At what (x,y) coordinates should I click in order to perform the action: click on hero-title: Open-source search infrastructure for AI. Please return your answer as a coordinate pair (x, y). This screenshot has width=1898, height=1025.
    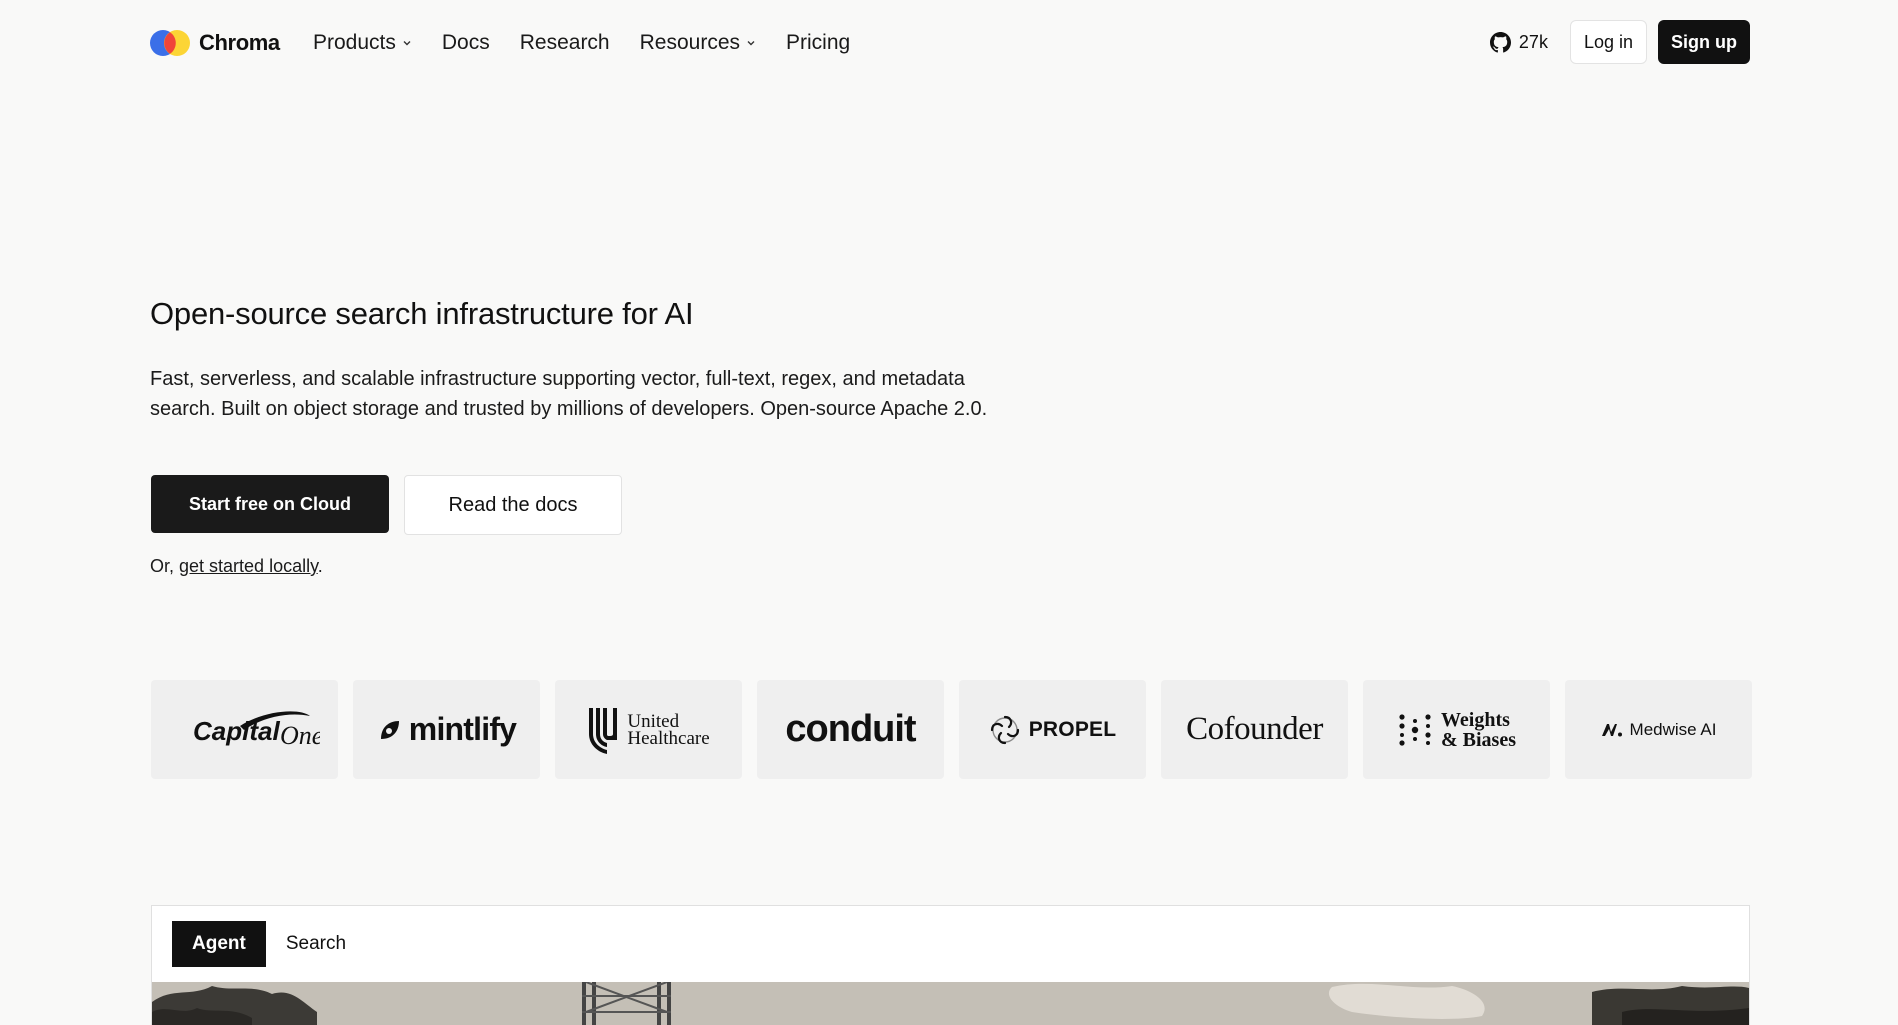
    Looking at the image, I should click on (422, 313).